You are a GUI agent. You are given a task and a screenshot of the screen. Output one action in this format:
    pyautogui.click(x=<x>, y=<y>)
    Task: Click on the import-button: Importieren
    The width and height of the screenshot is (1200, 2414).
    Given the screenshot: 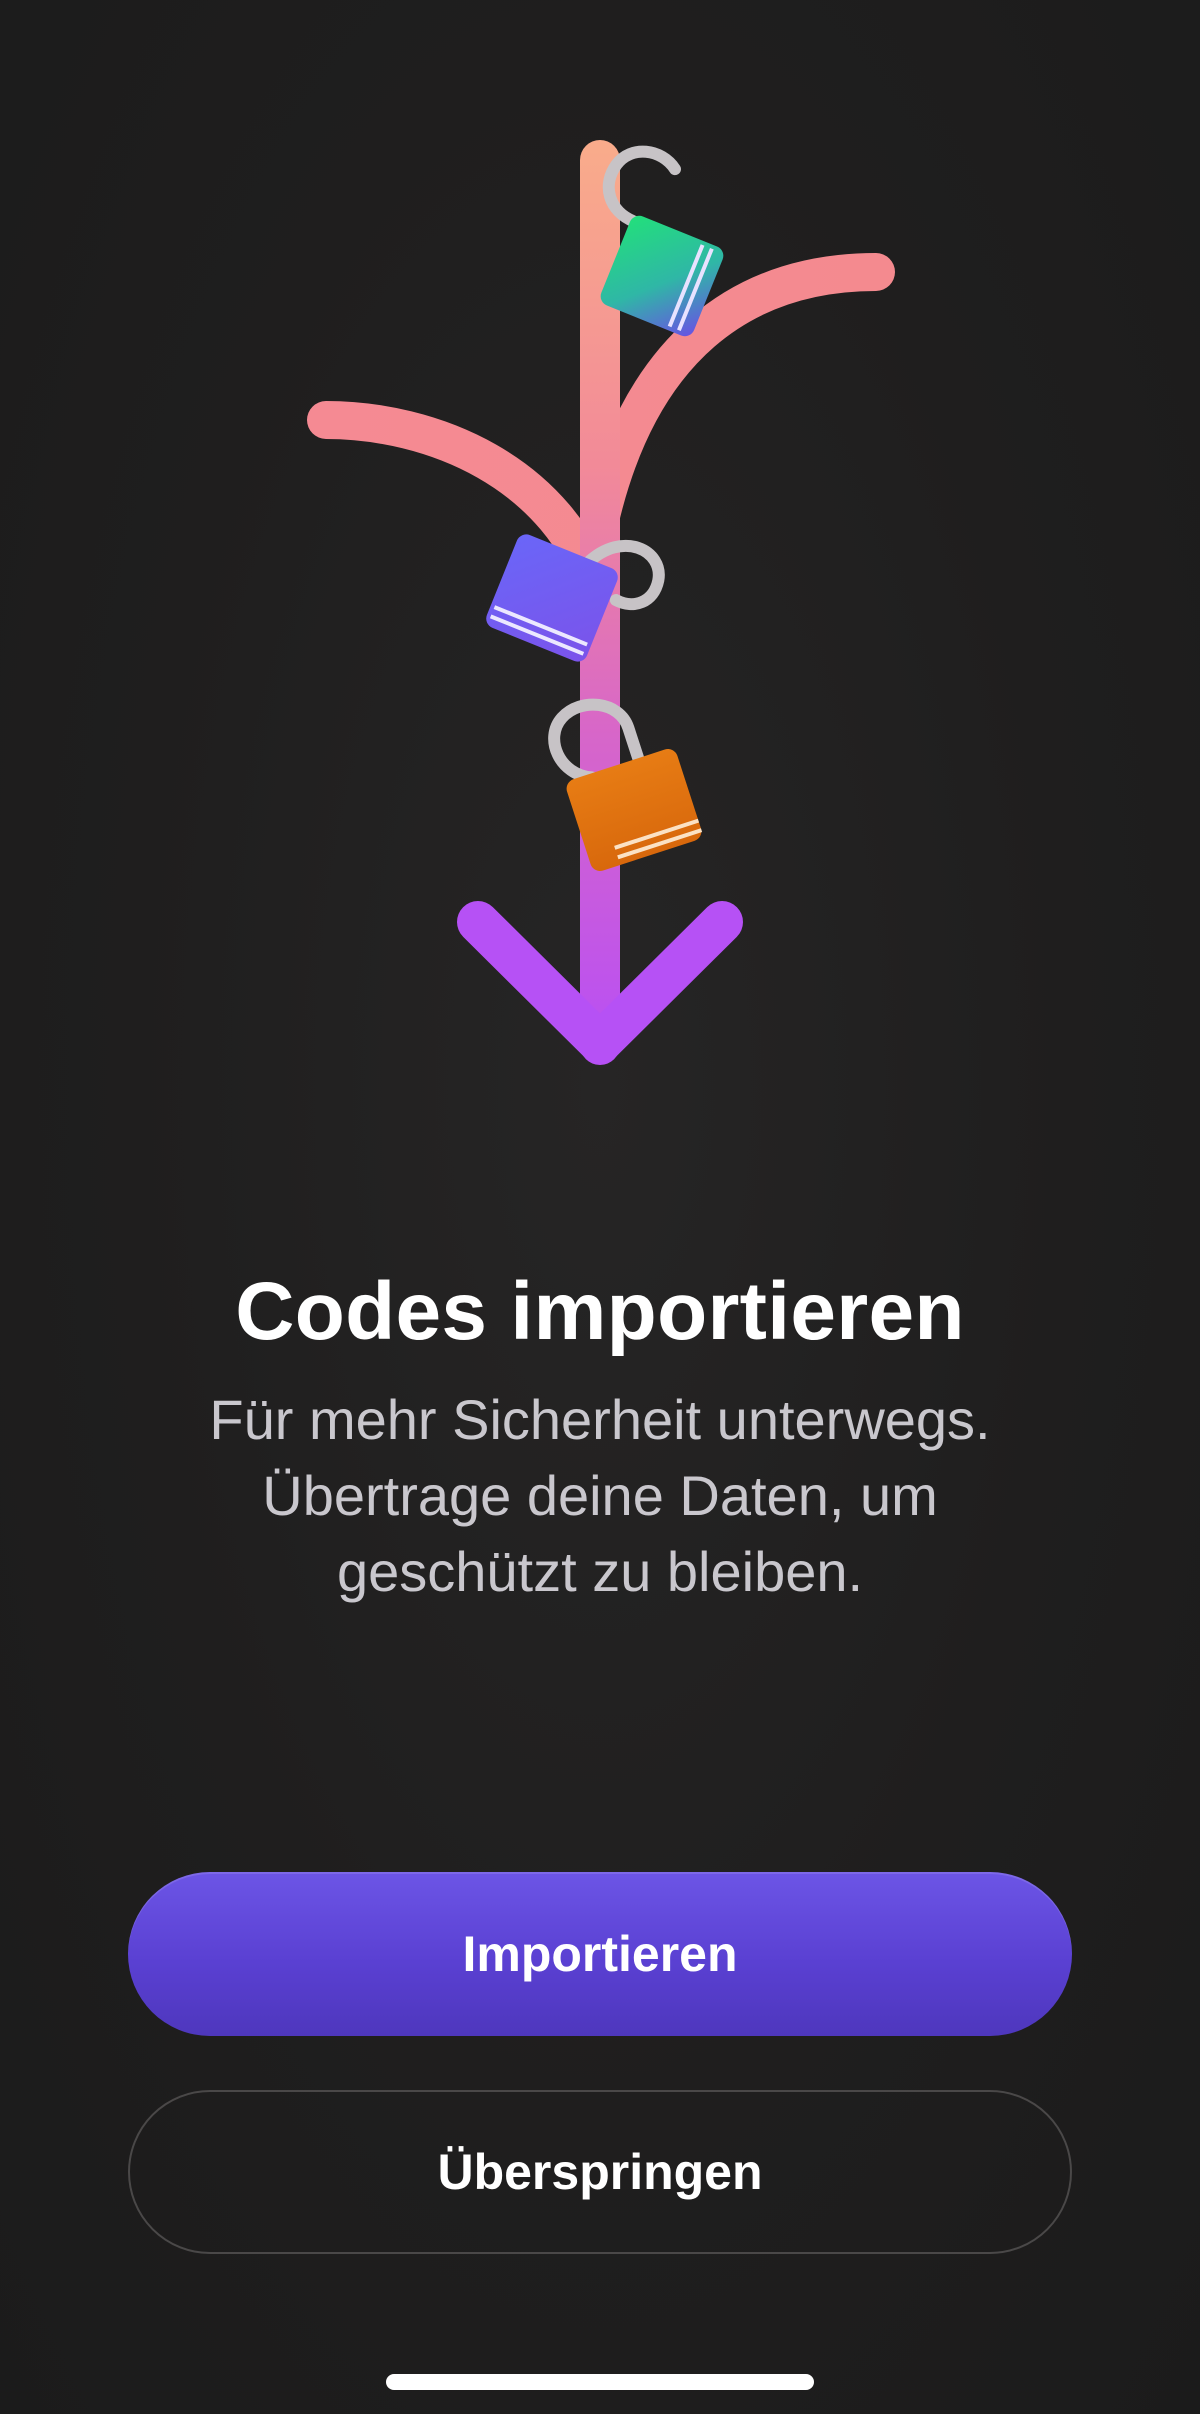 What is the action you would take?
    pyautogui.click(x=600, y=1954)
    